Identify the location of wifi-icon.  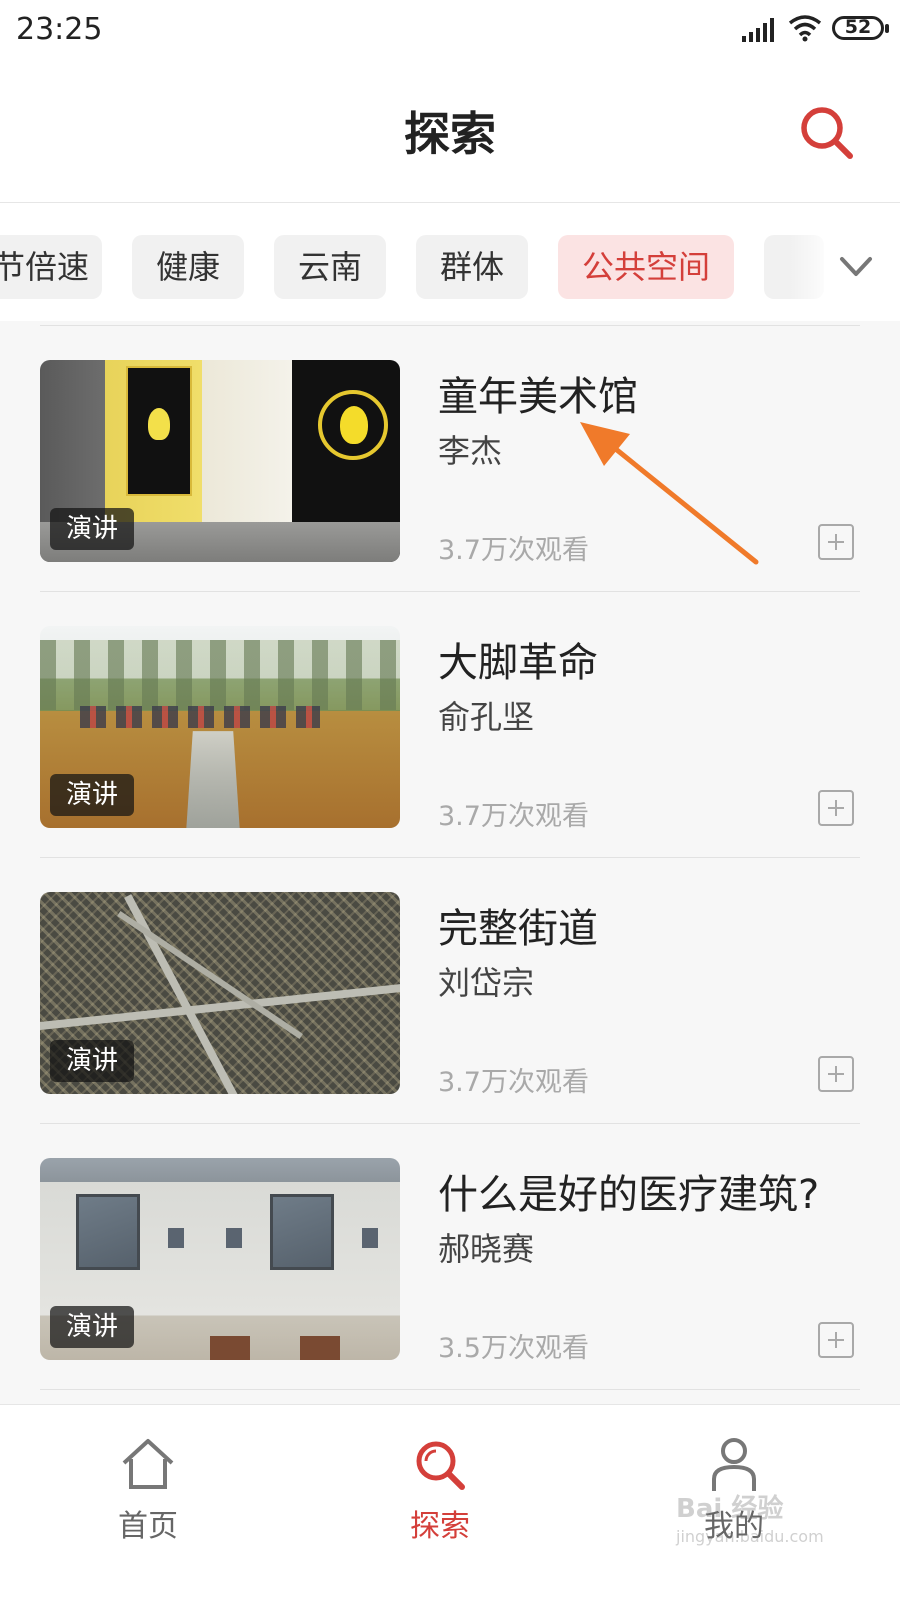
(805, 28).